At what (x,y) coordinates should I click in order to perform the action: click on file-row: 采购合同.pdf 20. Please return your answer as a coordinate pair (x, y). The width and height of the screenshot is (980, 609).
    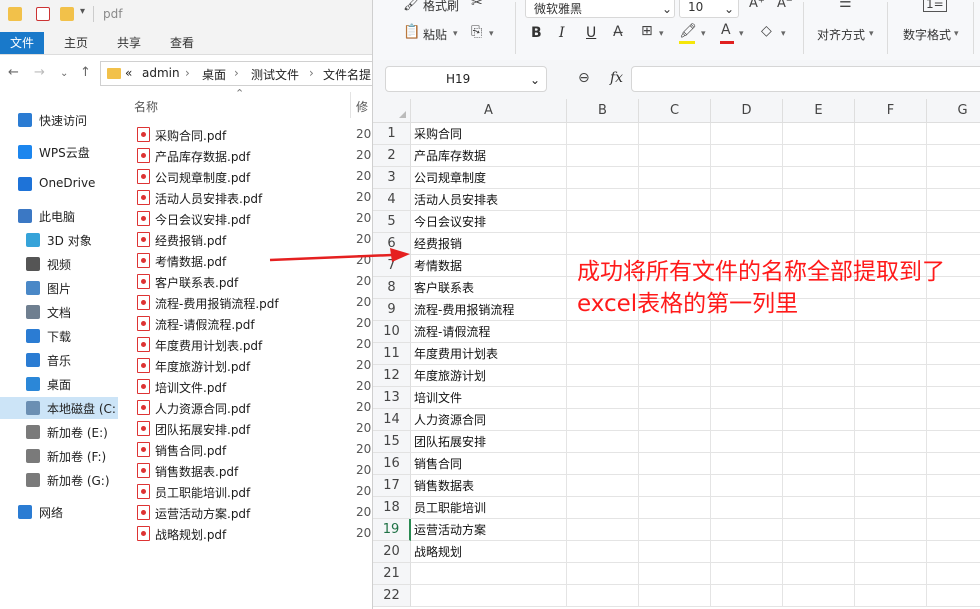
    Looking at the image, I should click on (245, 134).